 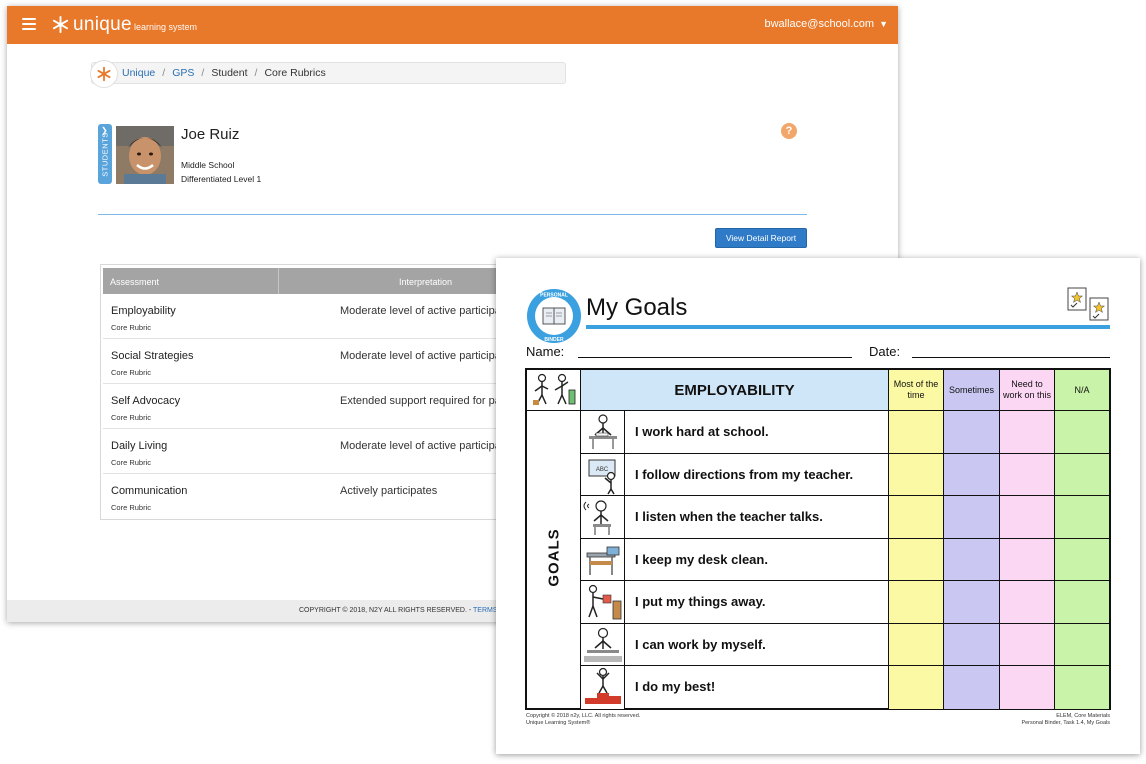 What do you see at coordinates (1011, 357) in the screenshot?
I see `date-field-line` at bounding box center [1011, 357].